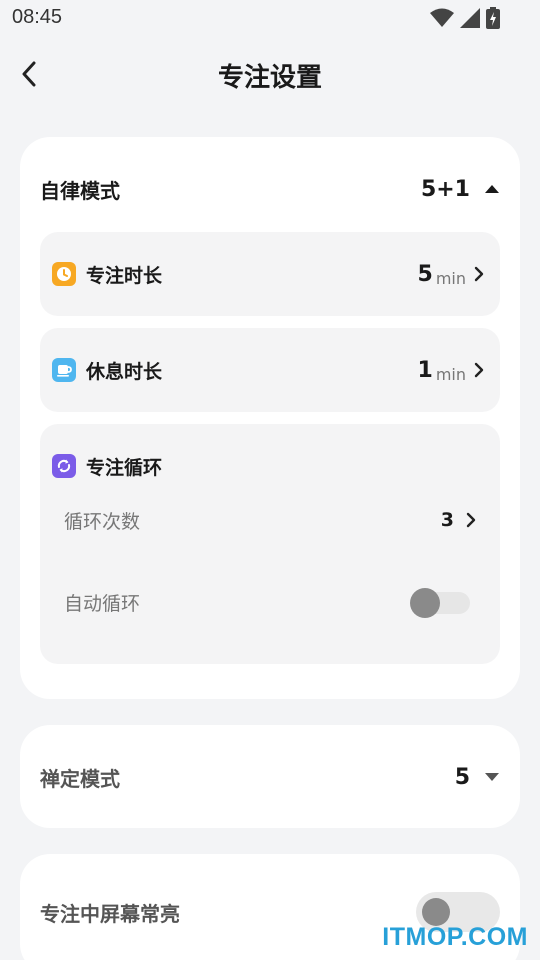  Describe the element at coordinates (450, 374) in the screenshot. I see `rest-duration-unit: min` at that location.